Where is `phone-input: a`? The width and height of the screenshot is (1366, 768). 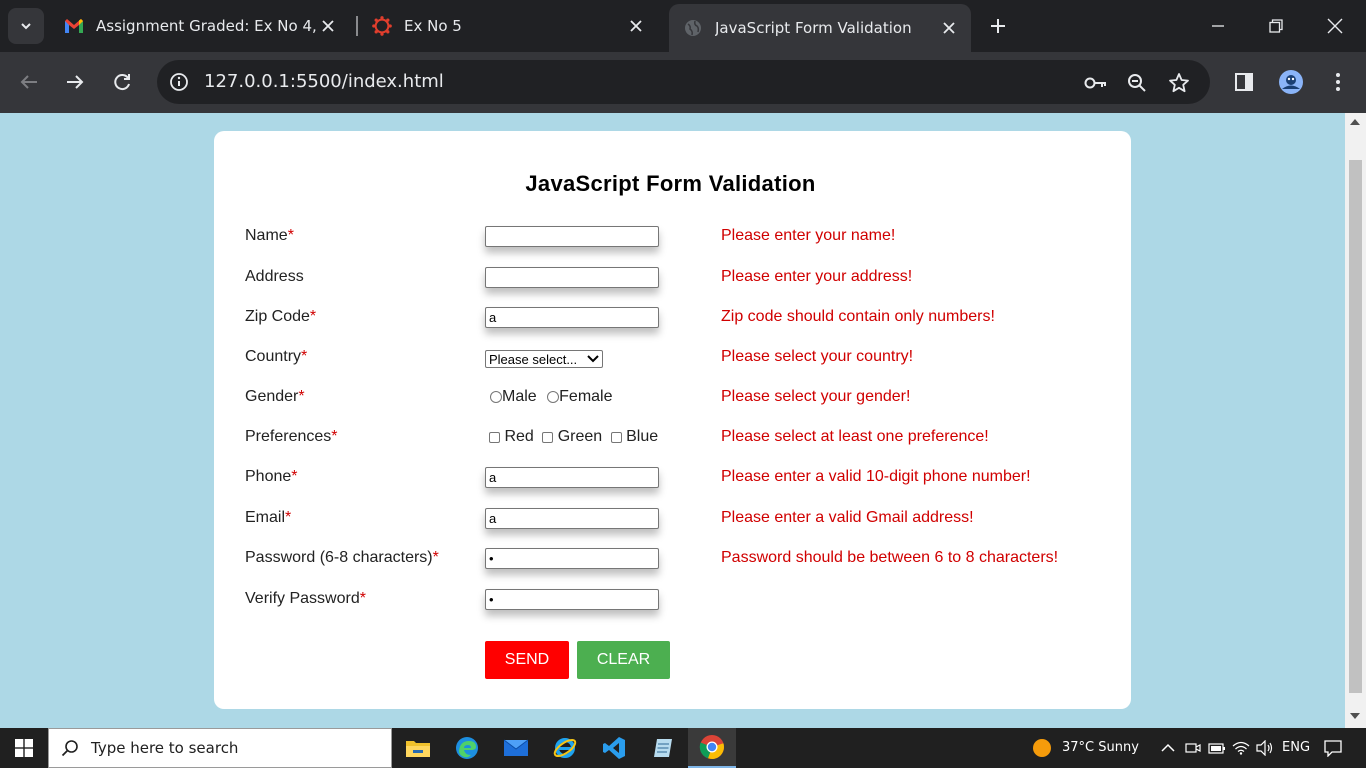
phone-input: a is located at coordinates (572, 477).